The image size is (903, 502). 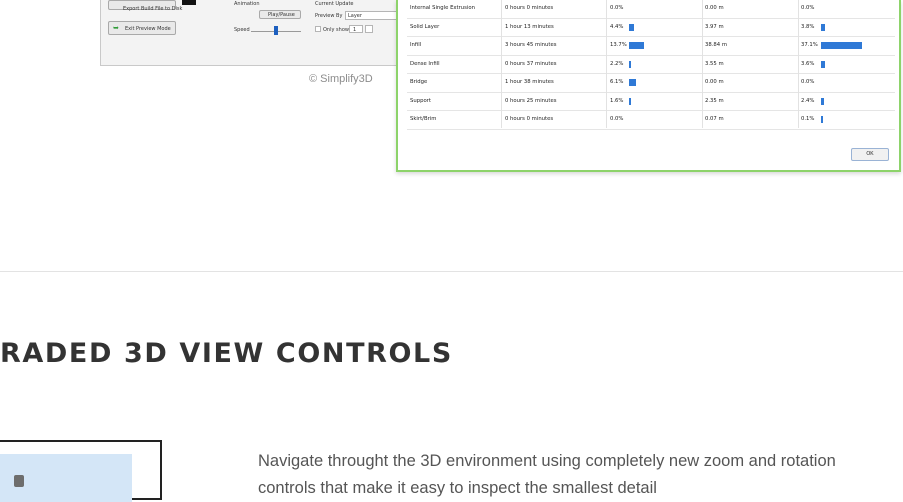 I want to click on table-cell-pct: 1.6%, so click(x=617, y=100).